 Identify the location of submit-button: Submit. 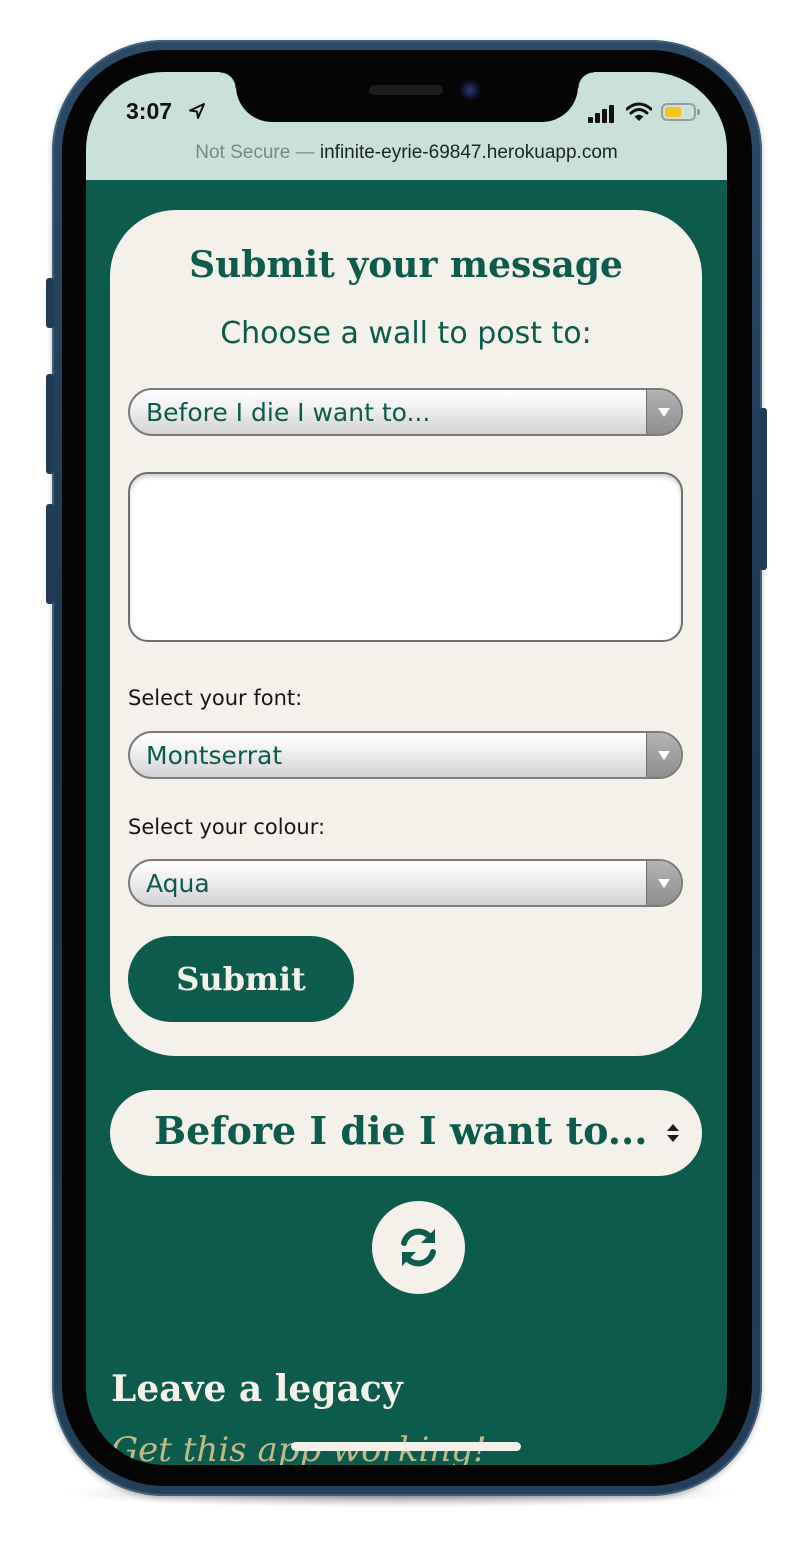
(241, 979).